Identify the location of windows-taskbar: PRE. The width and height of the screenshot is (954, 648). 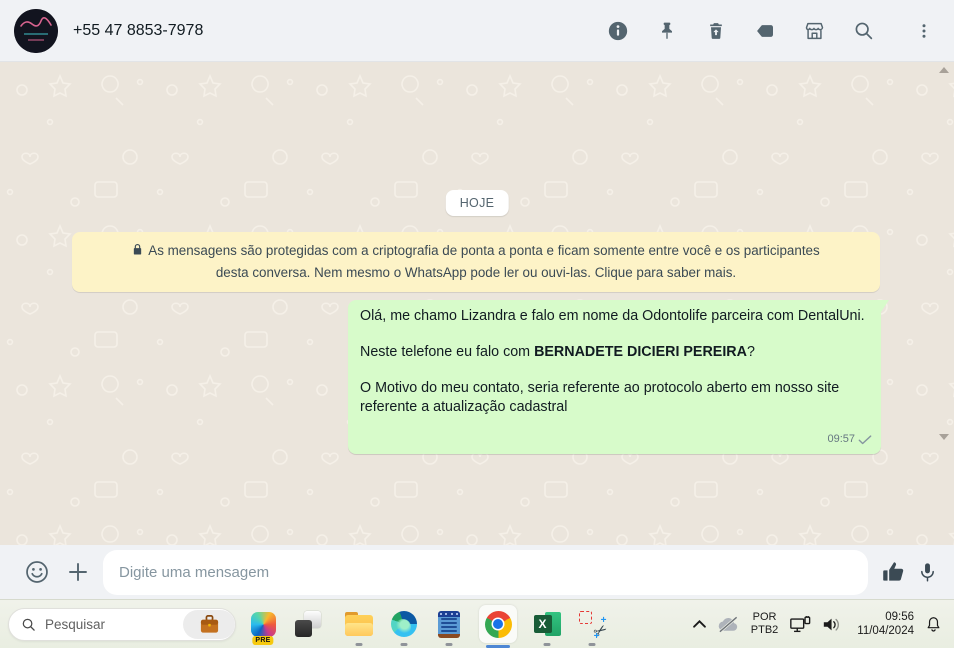
(477, 623).